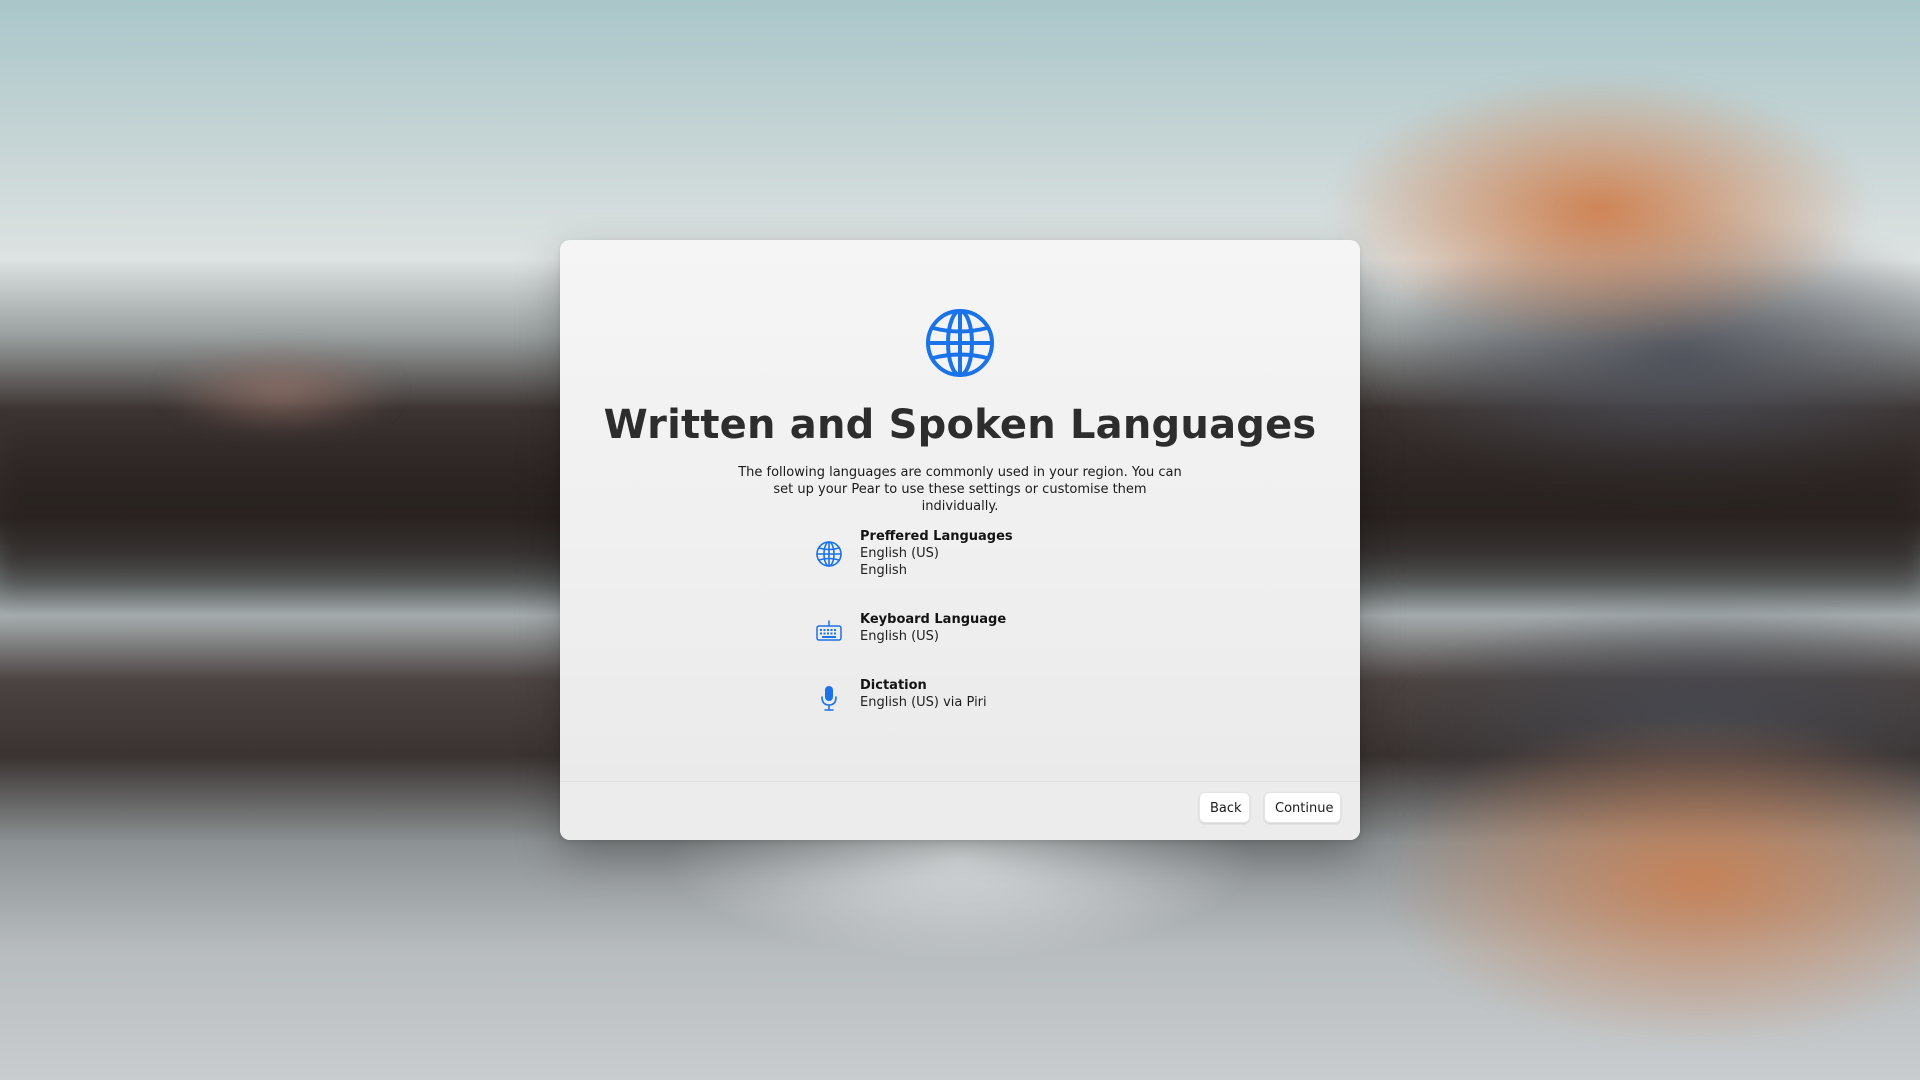  I want to click on dialog-footer: Back Continue, so click(960, 810).